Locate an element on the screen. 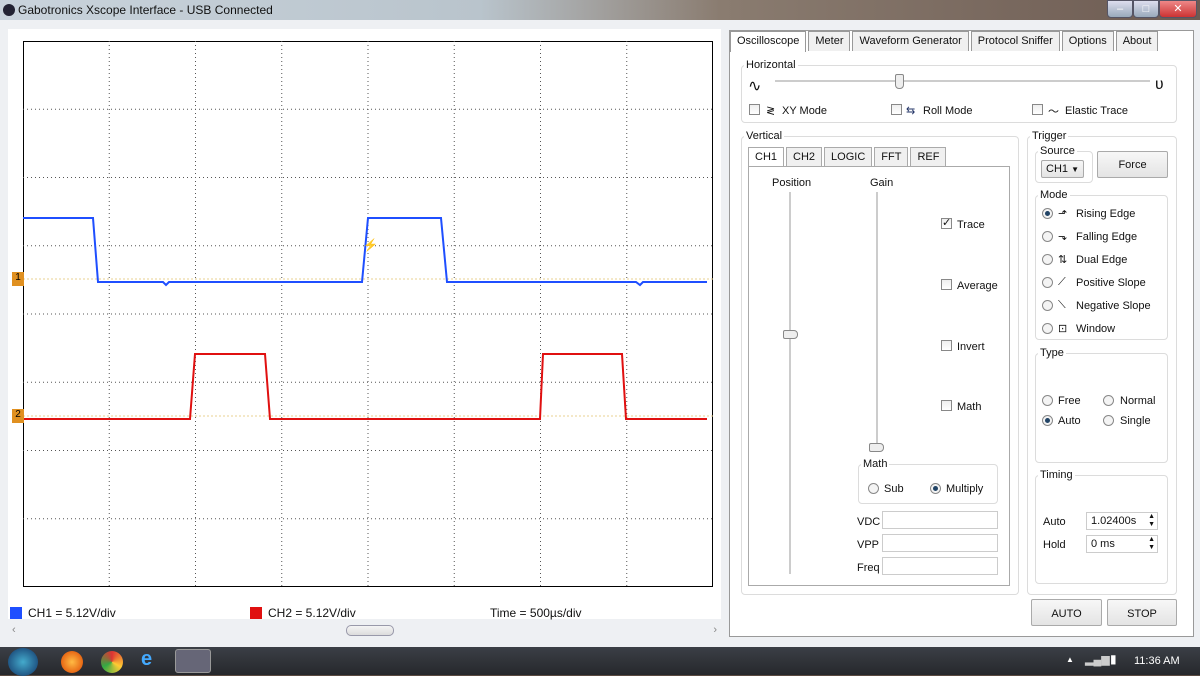 The height and width of the screenshot is (676, 1200). tab-ch2: CH2 is located at coordinates (804, 156).